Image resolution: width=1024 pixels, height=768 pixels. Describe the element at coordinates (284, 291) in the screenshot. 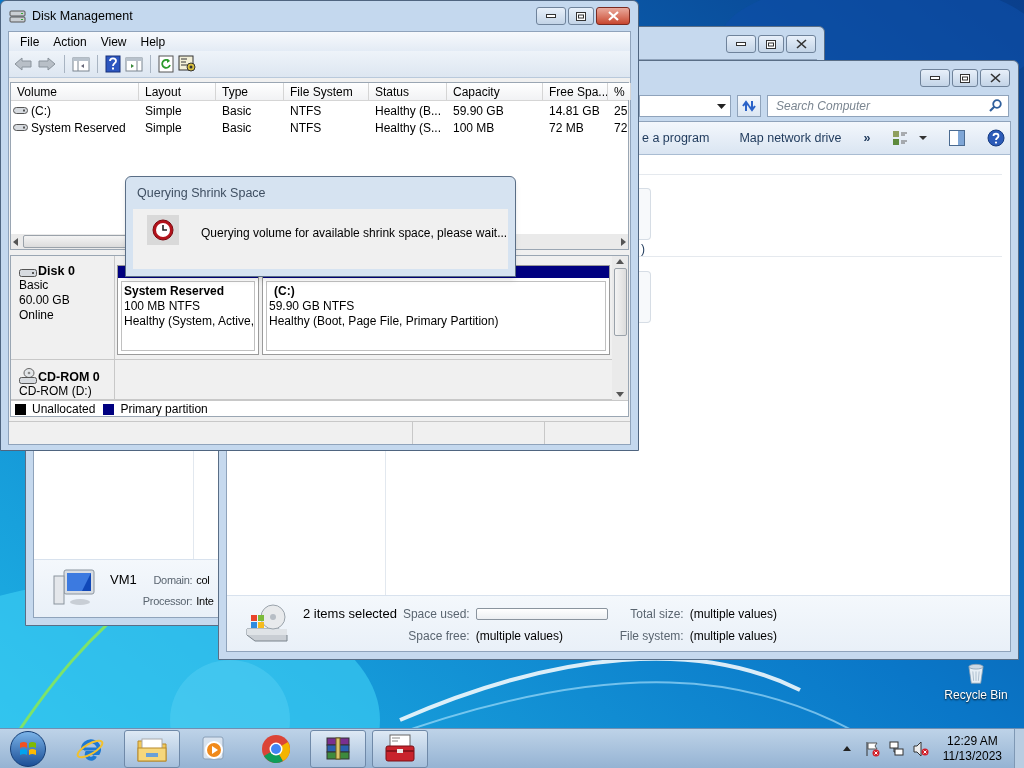

I see `partition-name: (C:)` at that location.